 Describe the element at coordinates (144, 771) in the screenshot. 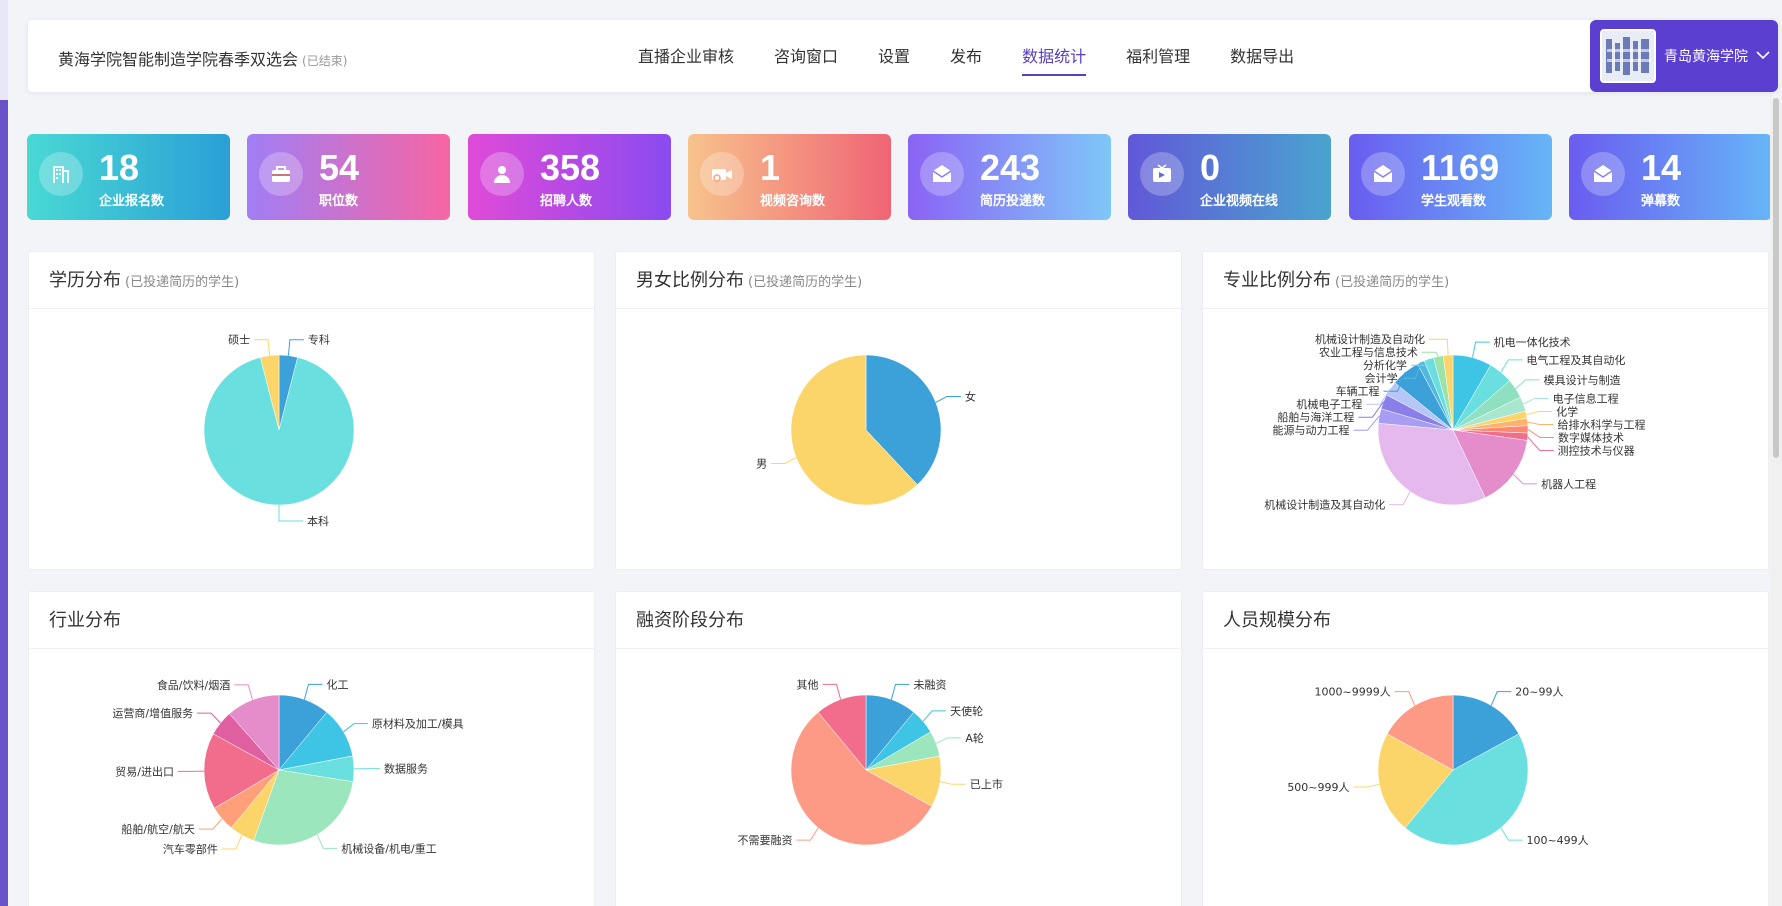

I see `pie-label: 贸易/进出口` at that location.